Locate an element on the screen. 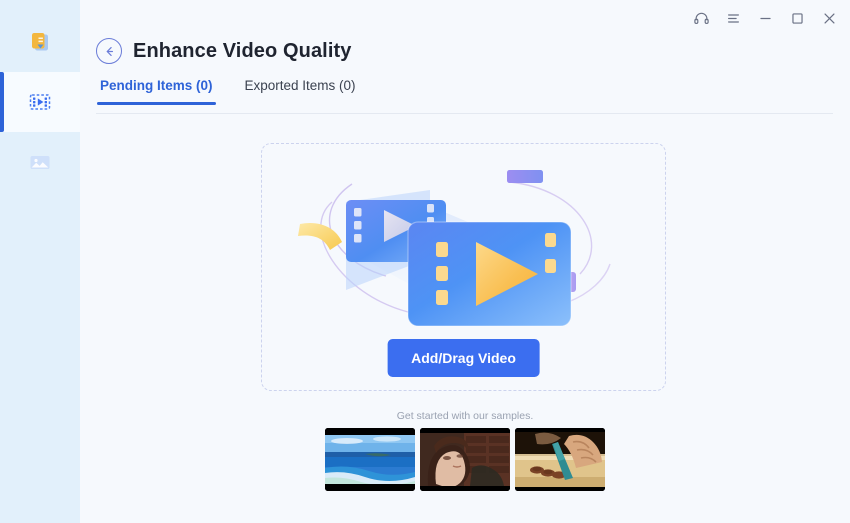 The height and width of the screenshot is (523, 850). tab-pending-items: Pending Items (0) is located at coordinates (156, 91).